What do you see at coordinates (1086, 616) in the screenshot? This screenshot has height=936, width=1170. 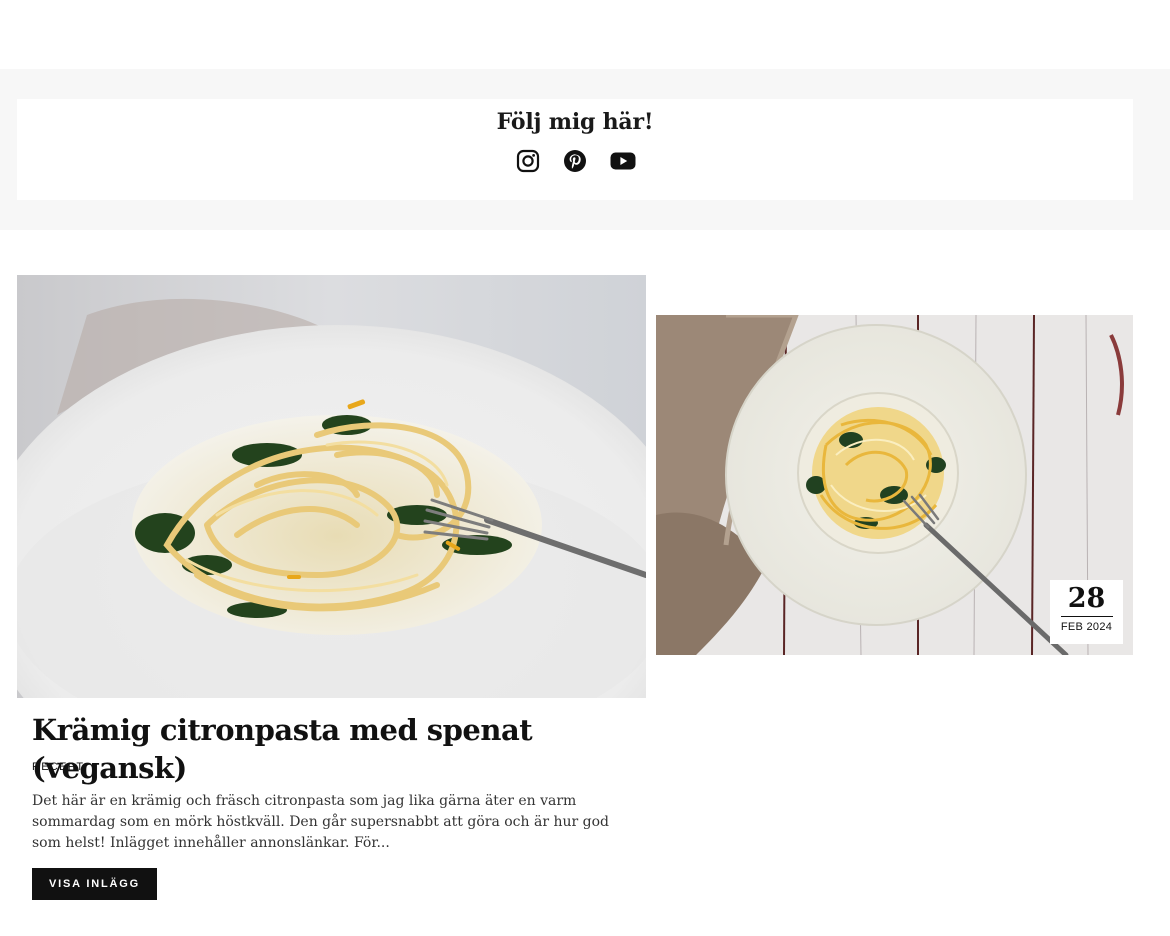 I see `date-divider` at bounding box center [1086, 616].